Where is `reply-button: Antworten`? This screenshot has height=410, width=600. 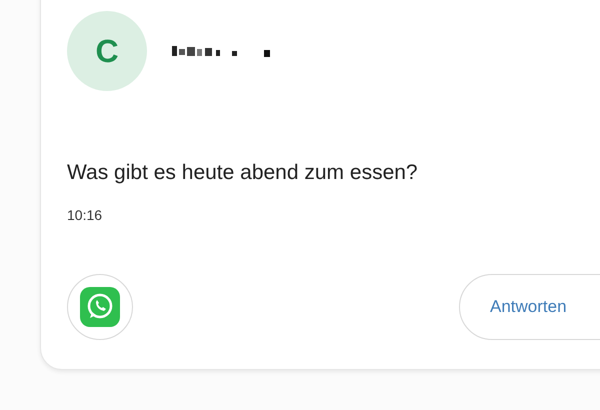 reply-button: Antworten is located at coordinates (529, 307).